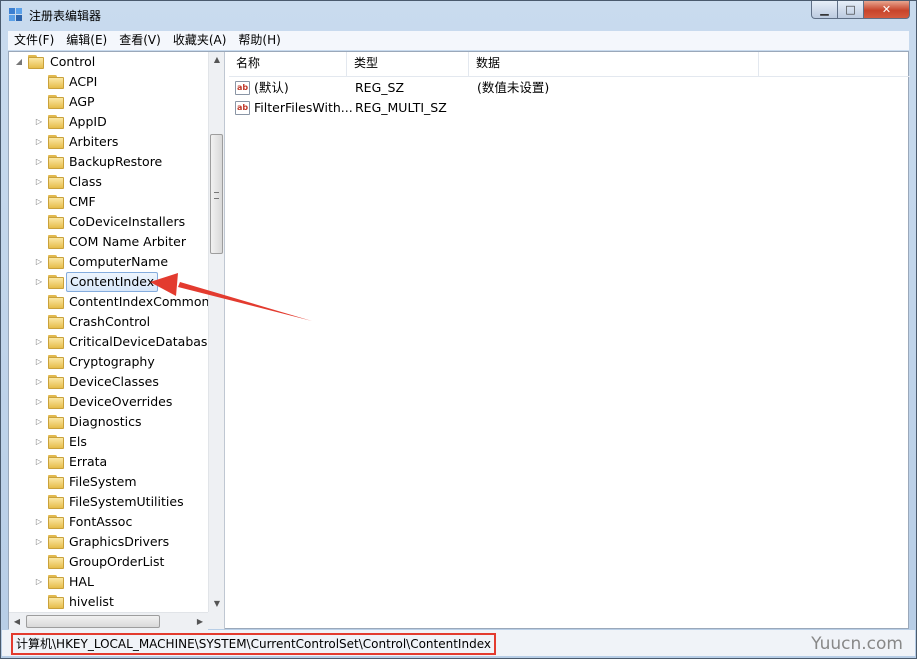 The height and width of the screenshot is (659, 917). I want to click on maximize-button: □, so click(851, 10).